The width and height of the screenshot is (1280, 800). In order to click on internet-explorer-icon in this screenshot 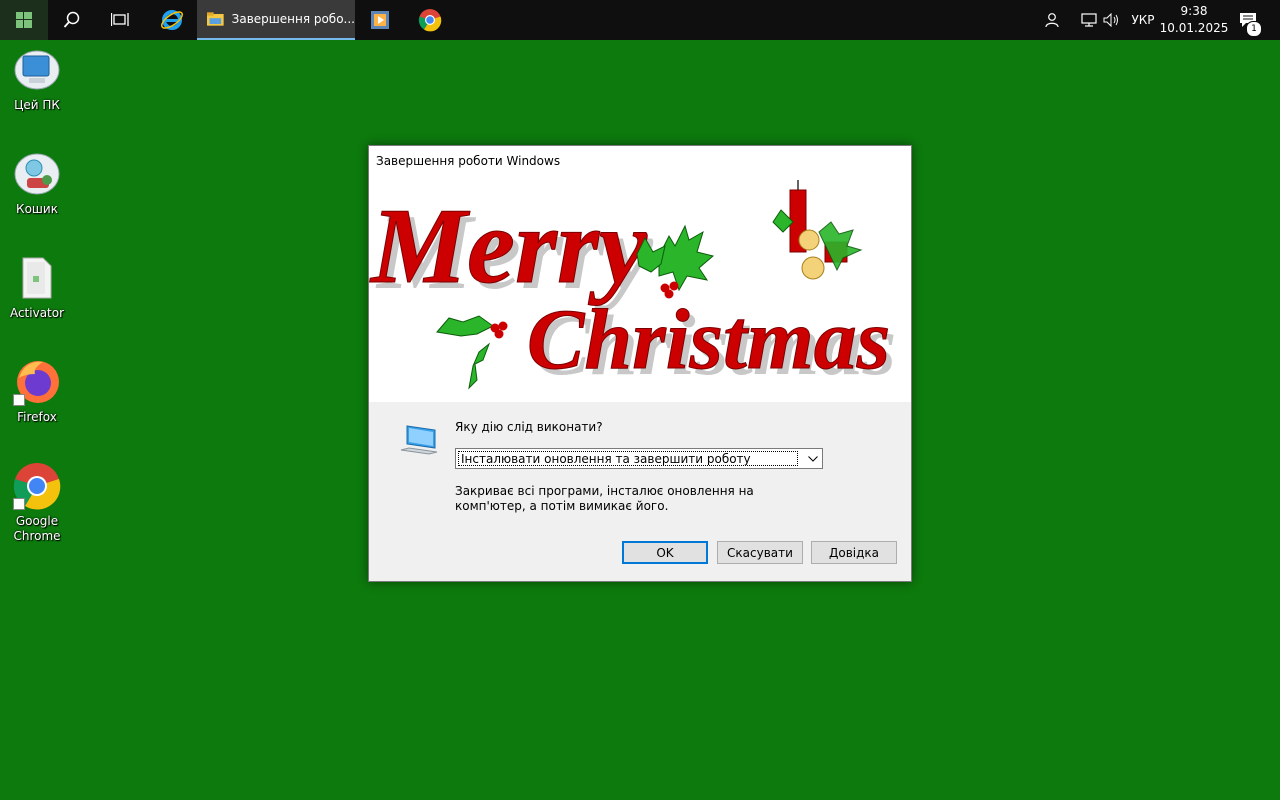, I will do `click(172, 20)`.